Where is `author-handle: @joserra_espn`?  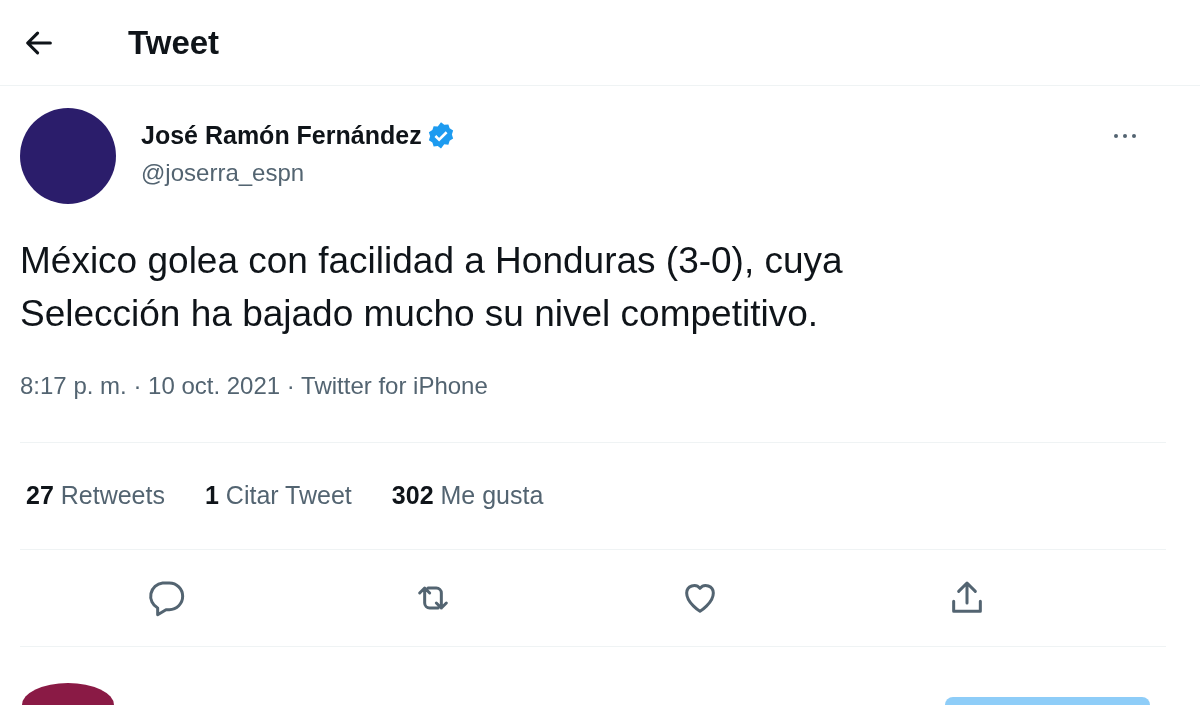
author-handle: @joserra_espn is located at coordinates (625, 172).